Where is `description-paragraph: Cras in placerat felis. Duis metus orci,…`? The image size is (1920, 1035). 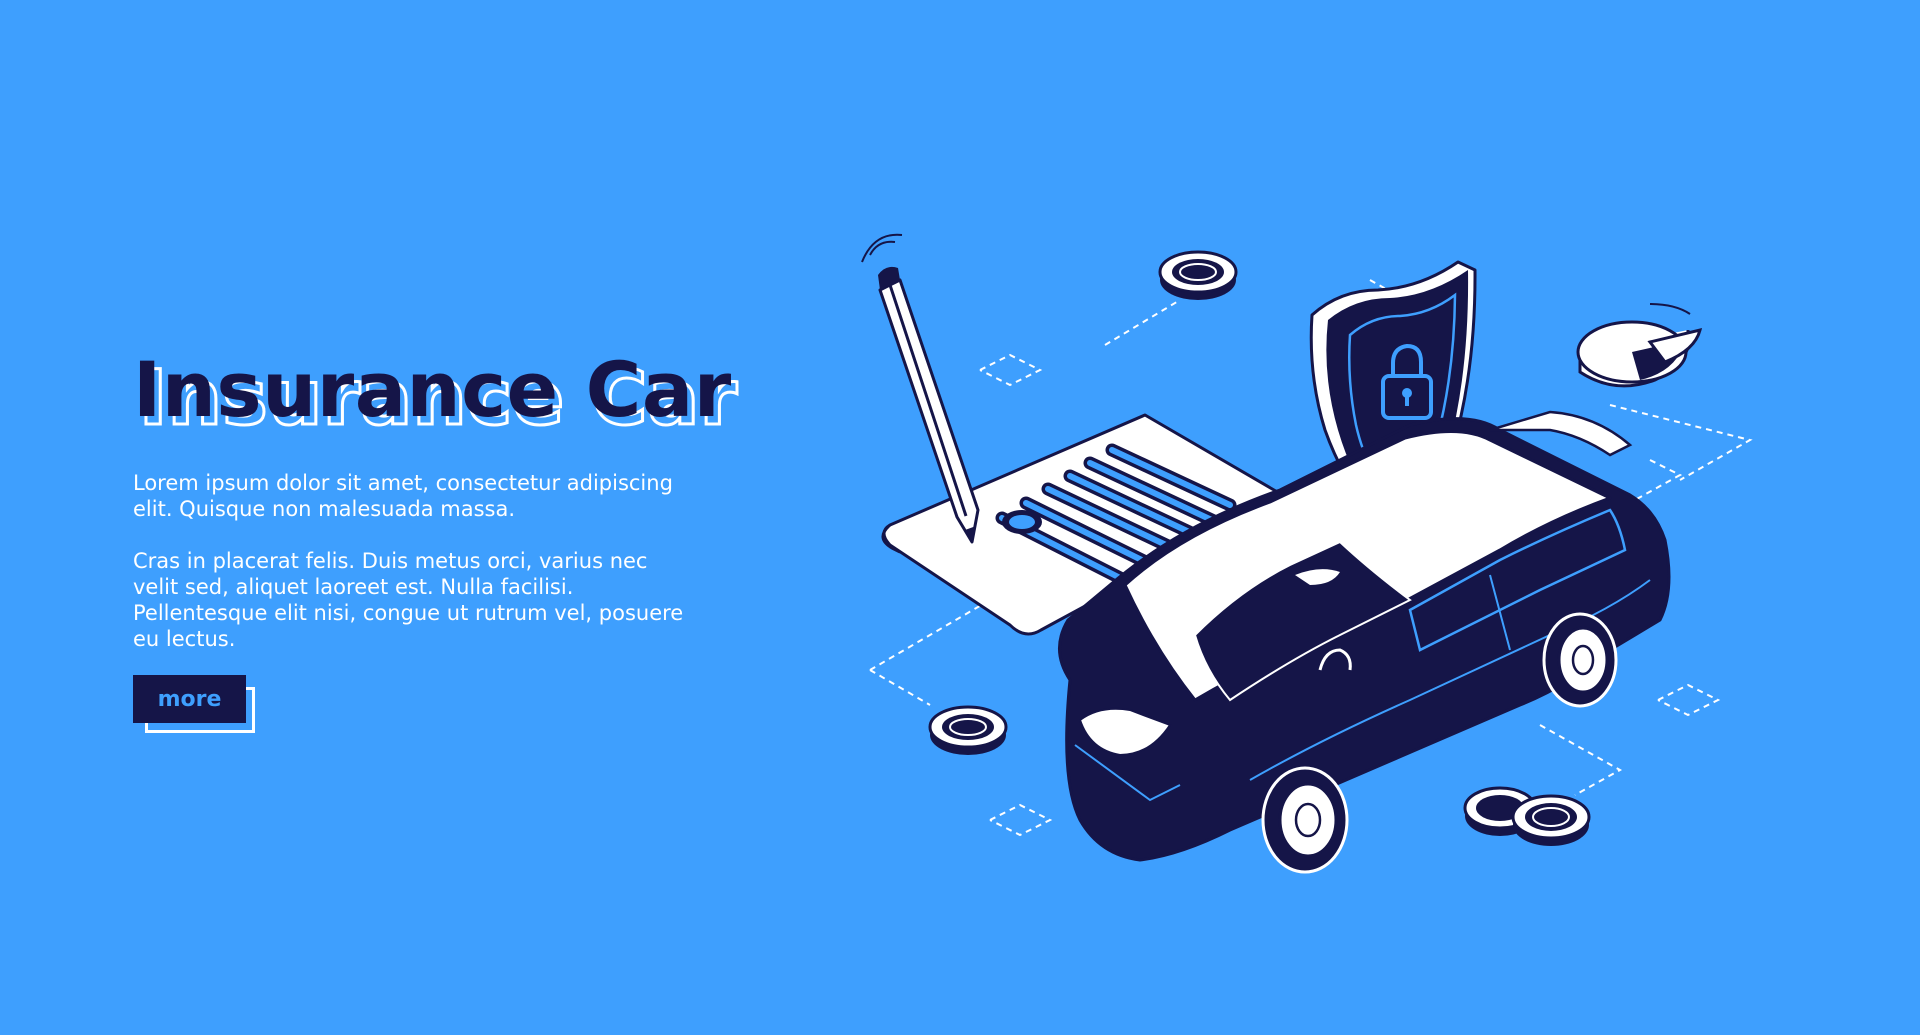 description-paragraph: Cras in placerat felis. Duis metus orci,… is located at coordinates (408, 600).